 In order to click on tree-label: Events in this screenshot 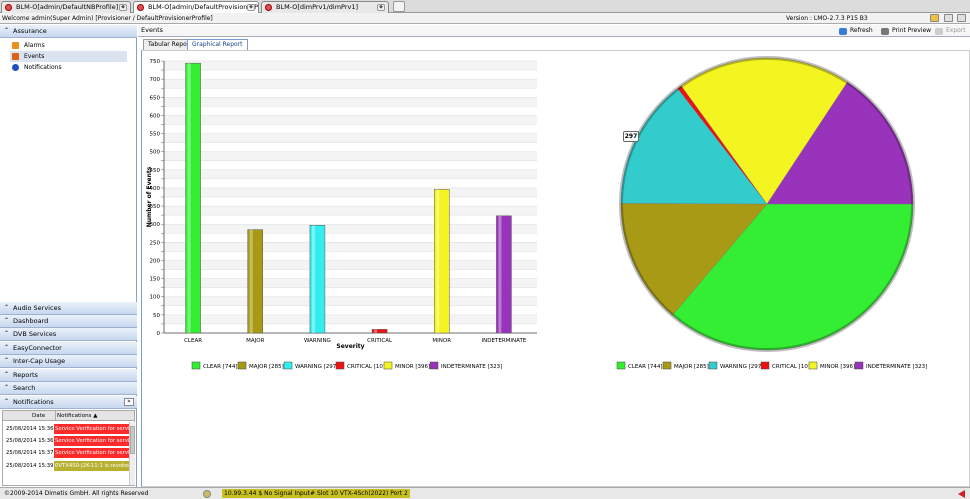, I will do `click(34, 56)`.